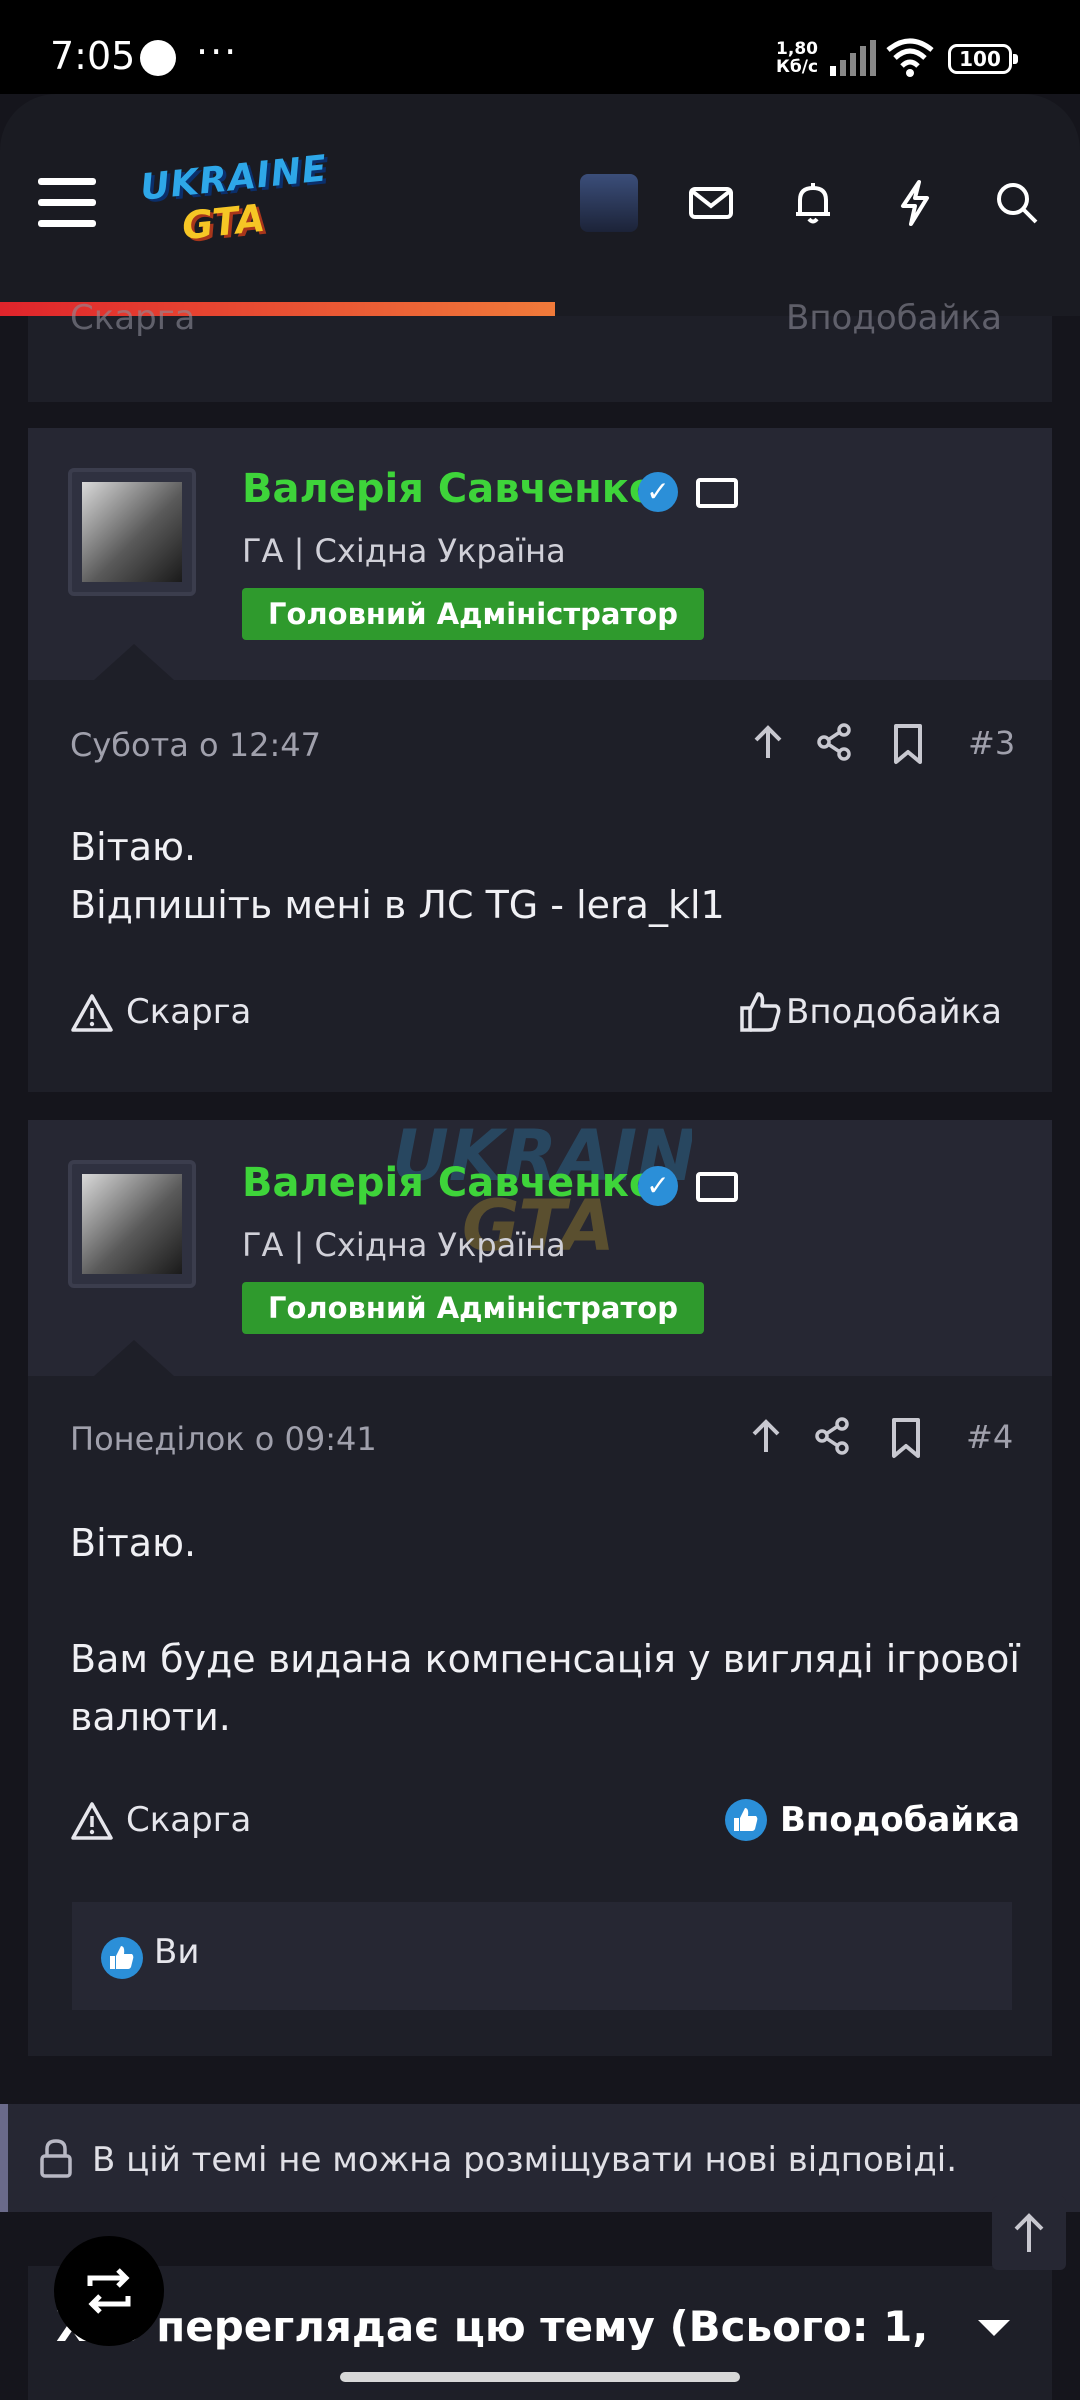  I want to click on more-notifications-icon: ···, so click(217, 52).